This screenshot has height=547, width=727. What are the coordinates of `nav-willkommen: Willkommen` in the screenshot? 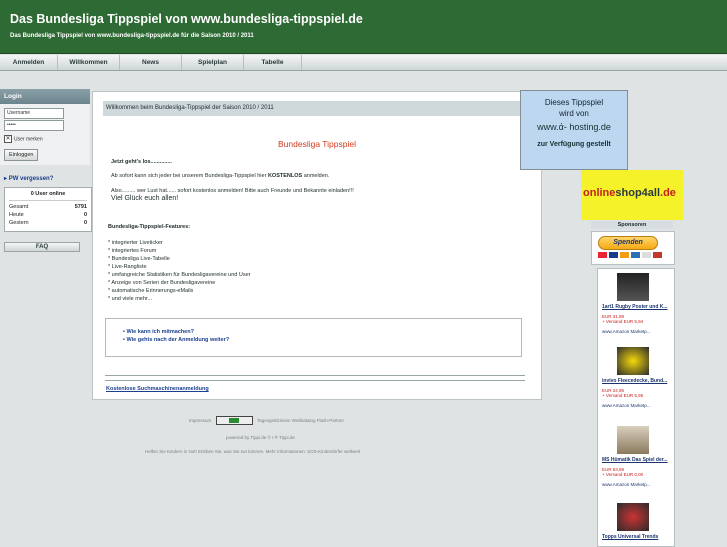 It's located at (89, 62).